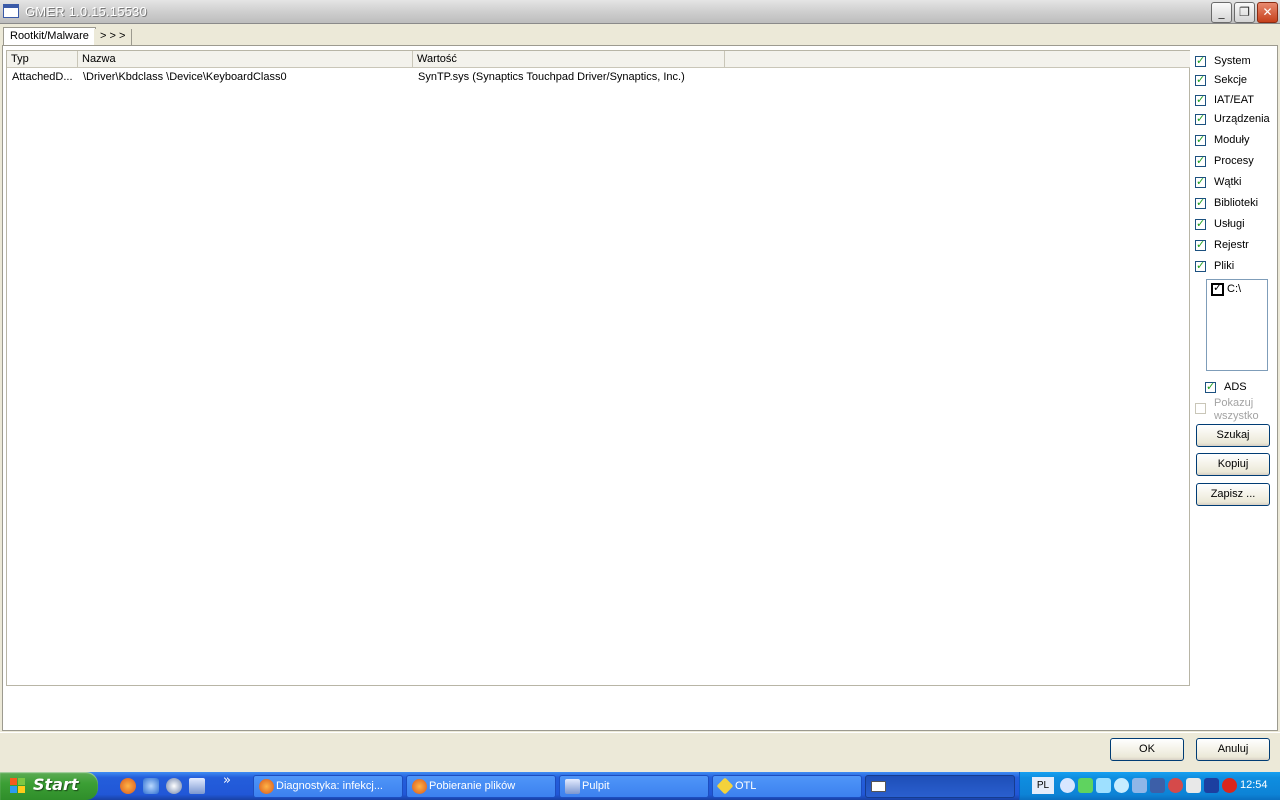 The image size is (1280, 800). I want to click on column-header-value: Wartość, so click(569, 59).